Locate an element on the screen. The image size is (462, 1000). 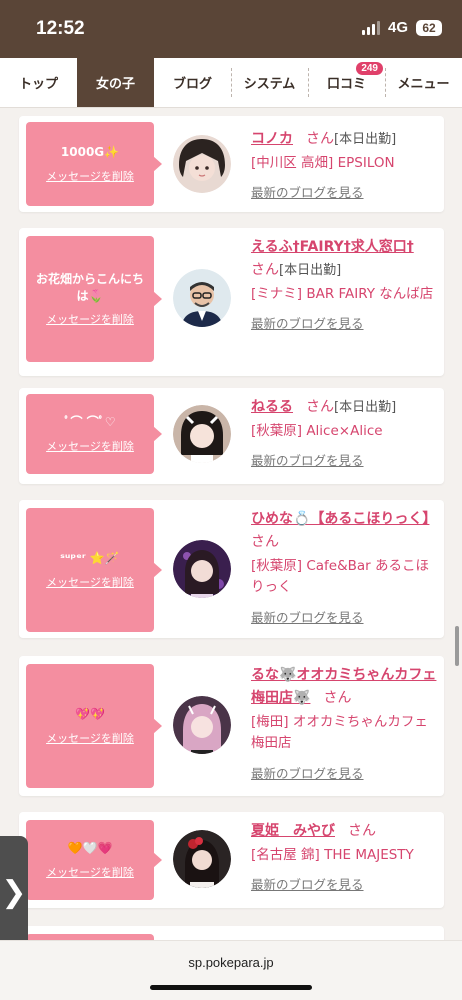
home-indicator is located at coordinates (231, 987).